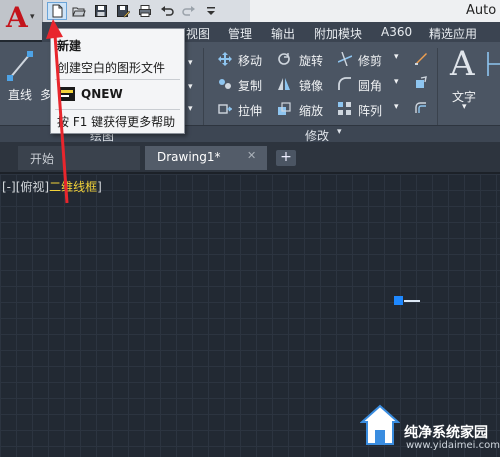 This screenshot has width=500, height=457. Describe the element at coordinates (284, 84) in the screenshot. I see `mirror-icon` at that location.